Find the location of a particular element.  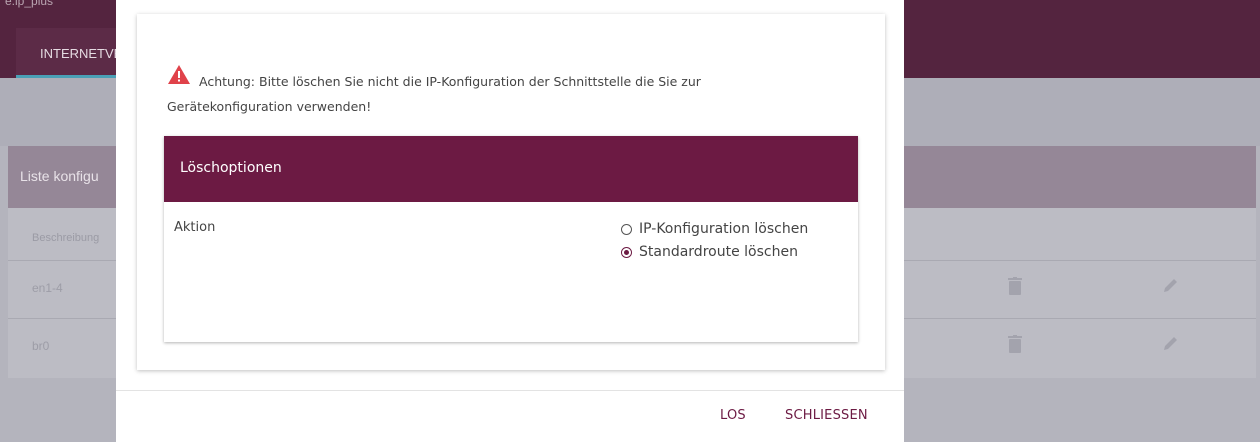

card-header: Löschoptionen is located at coordinates (511, 169).